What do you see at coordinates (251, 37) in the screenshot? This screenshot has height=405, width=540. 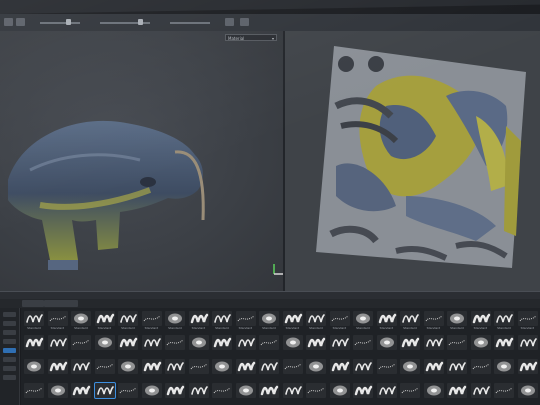 I see `viewport-mode-select: Material ▾` at bounding box center [251, 37].